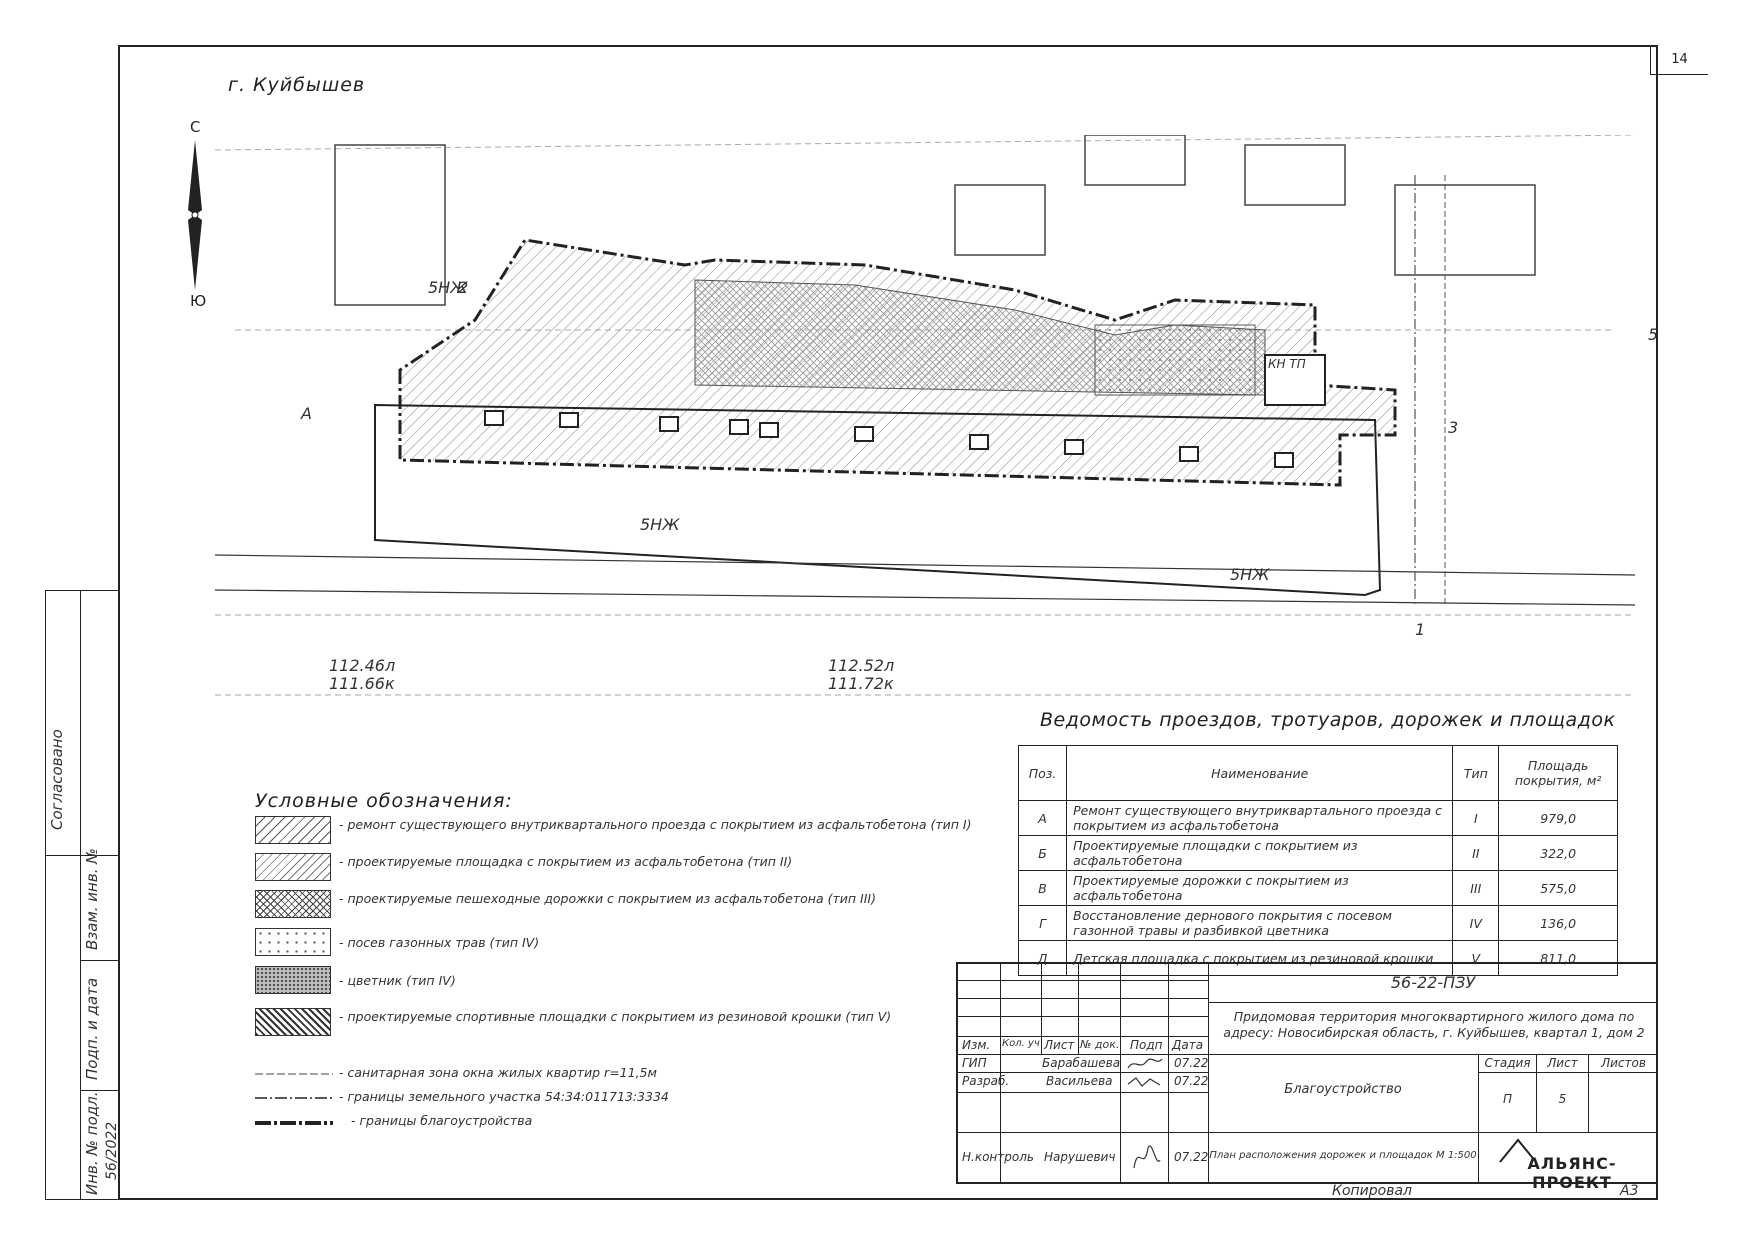 The height and width of the screenshot is (1242, 1755). What do you see at coordinates (1476, 818) in the screenshot?
I see `table-cell: I` at bounding box center [1476, 818].